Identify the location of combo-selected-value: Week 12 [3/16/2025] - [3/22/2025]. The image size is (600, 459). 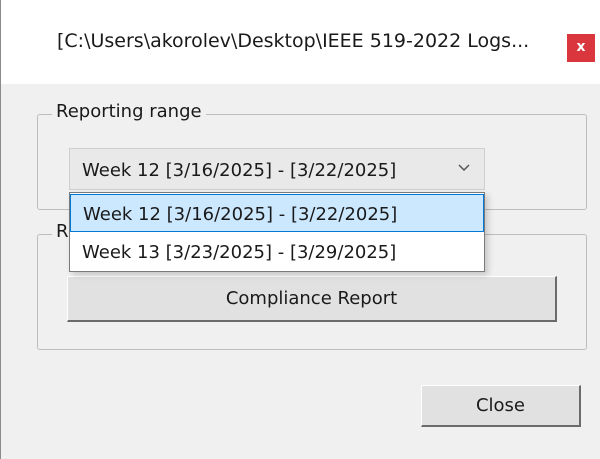
(239, 170).